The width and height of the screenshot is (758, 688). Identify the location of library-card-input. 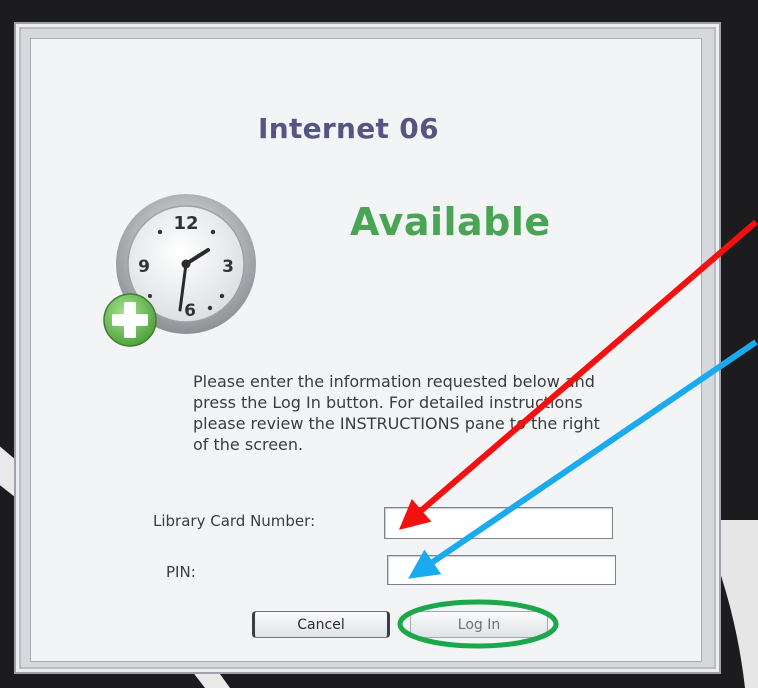
(498, 523).